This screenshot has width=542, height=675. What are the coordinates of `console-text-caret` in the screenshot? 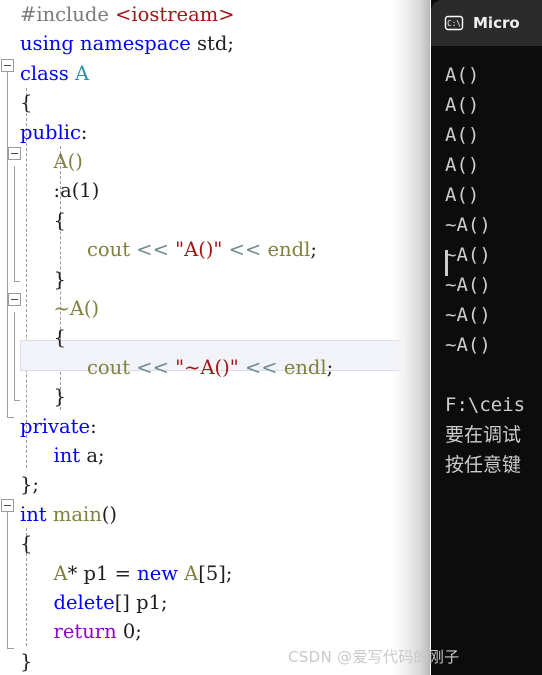 It's located at (446, 263).